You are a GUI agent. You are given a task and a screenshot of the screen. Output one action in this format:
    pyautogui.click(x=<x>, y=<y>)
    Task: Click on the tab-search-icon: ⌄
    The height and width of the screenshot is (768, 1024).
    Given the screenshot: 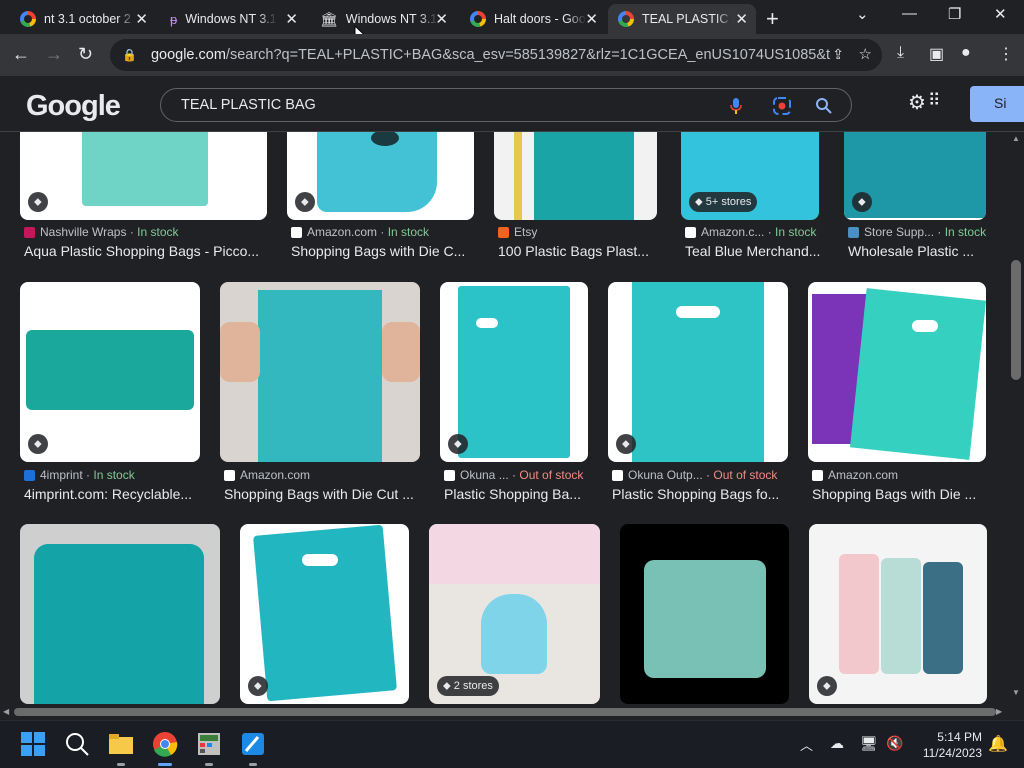 What is the action you would take?
    pyautogui.click(x=862, y=14)
    